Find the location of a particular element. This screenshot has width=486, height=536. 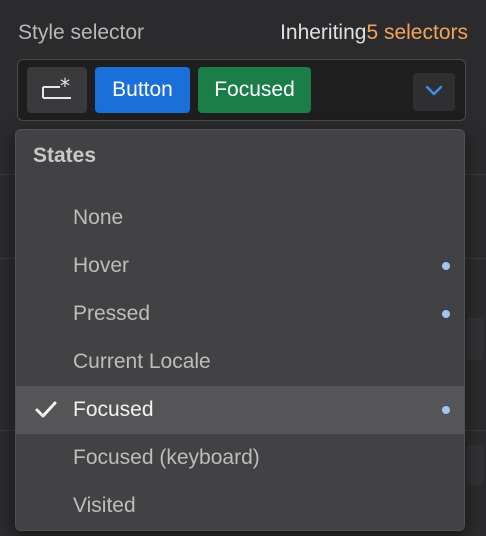

state-item-current-locale: Current Locale is located at coordinates (240, 362).